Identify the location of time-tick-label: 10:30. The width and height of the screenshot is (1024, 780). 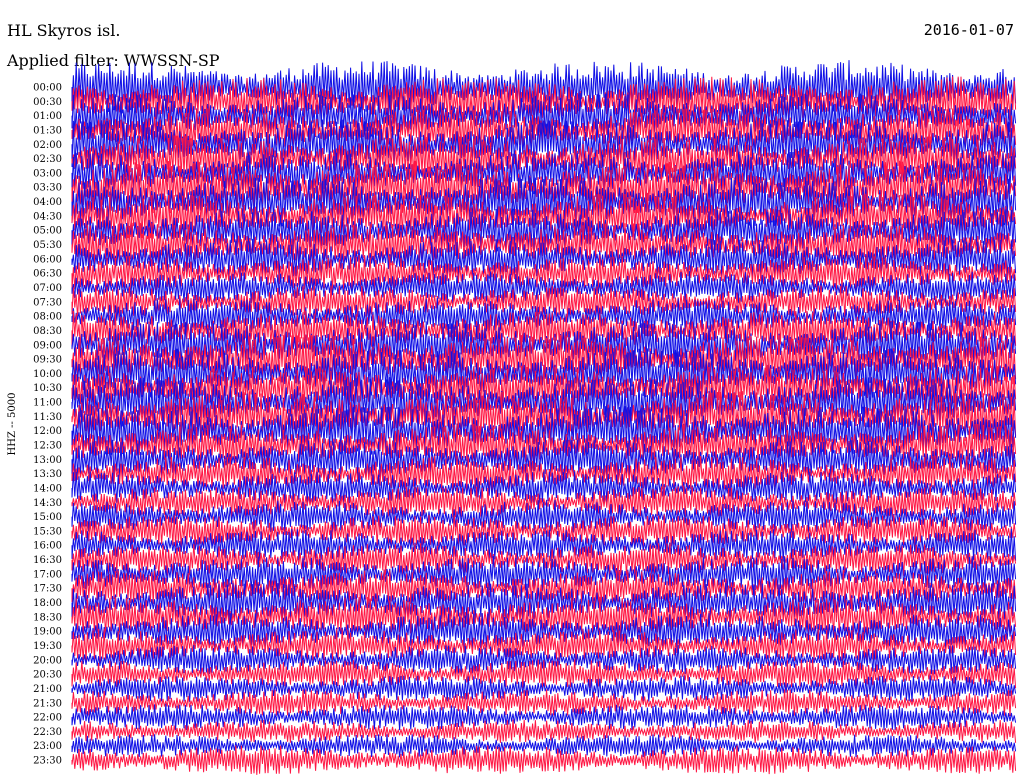
(47, 388).